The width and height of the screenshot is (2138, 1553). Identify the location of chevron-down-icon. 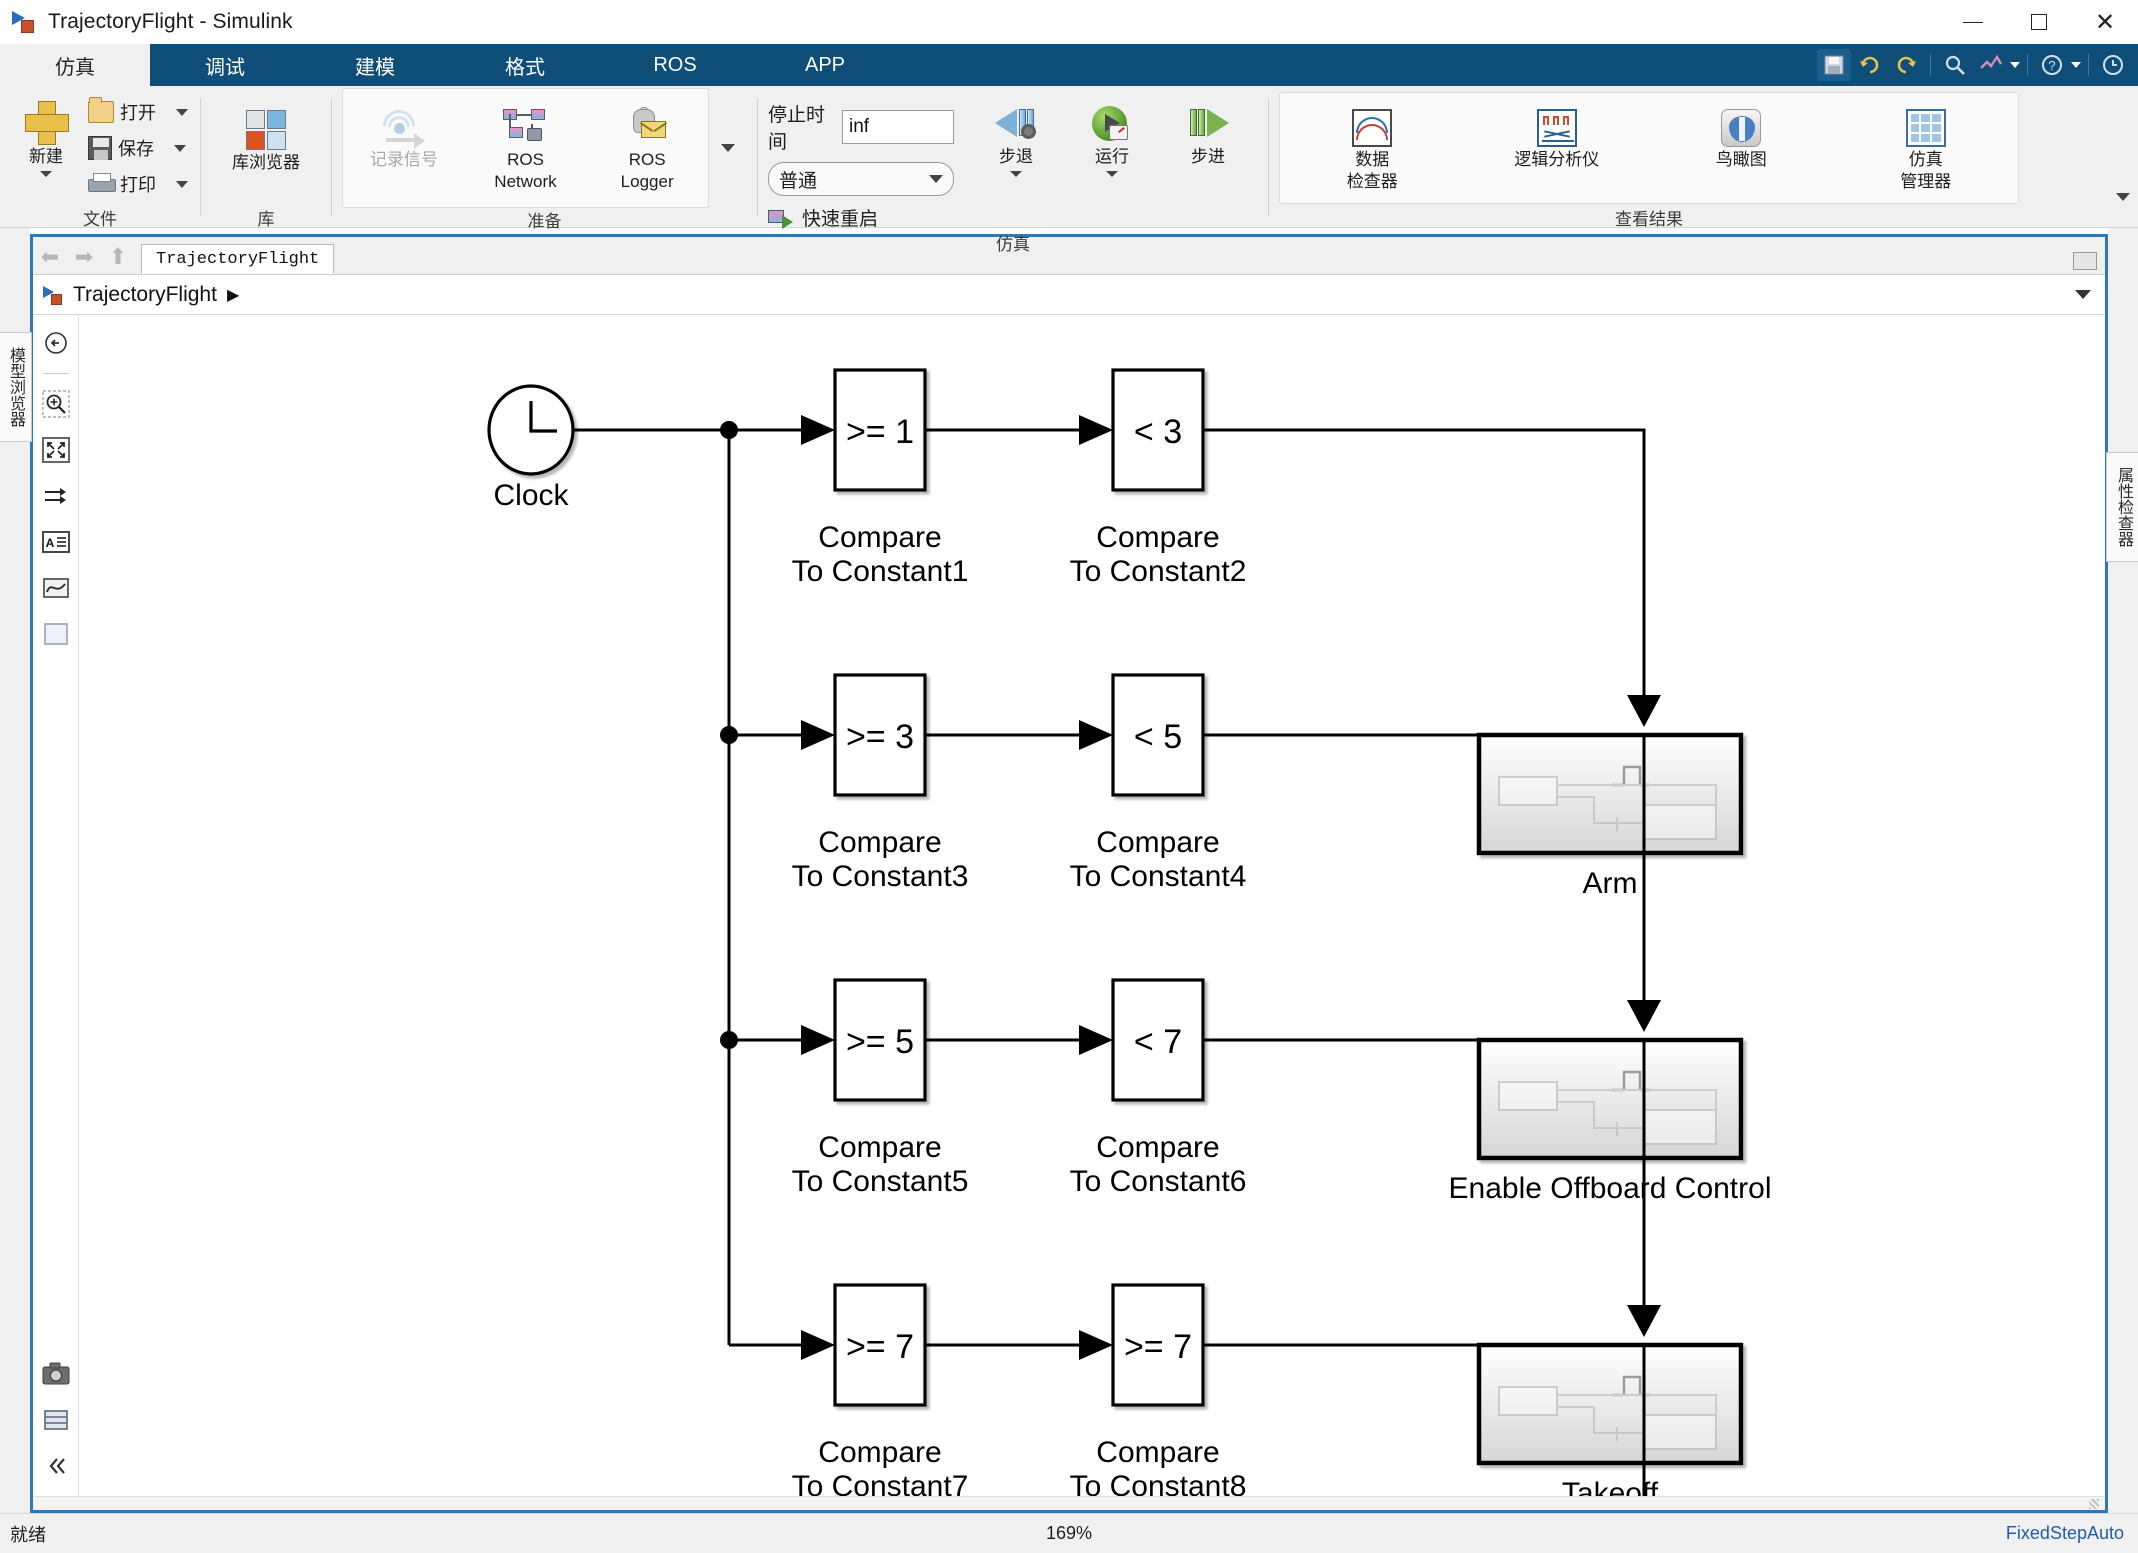
(936, 179).